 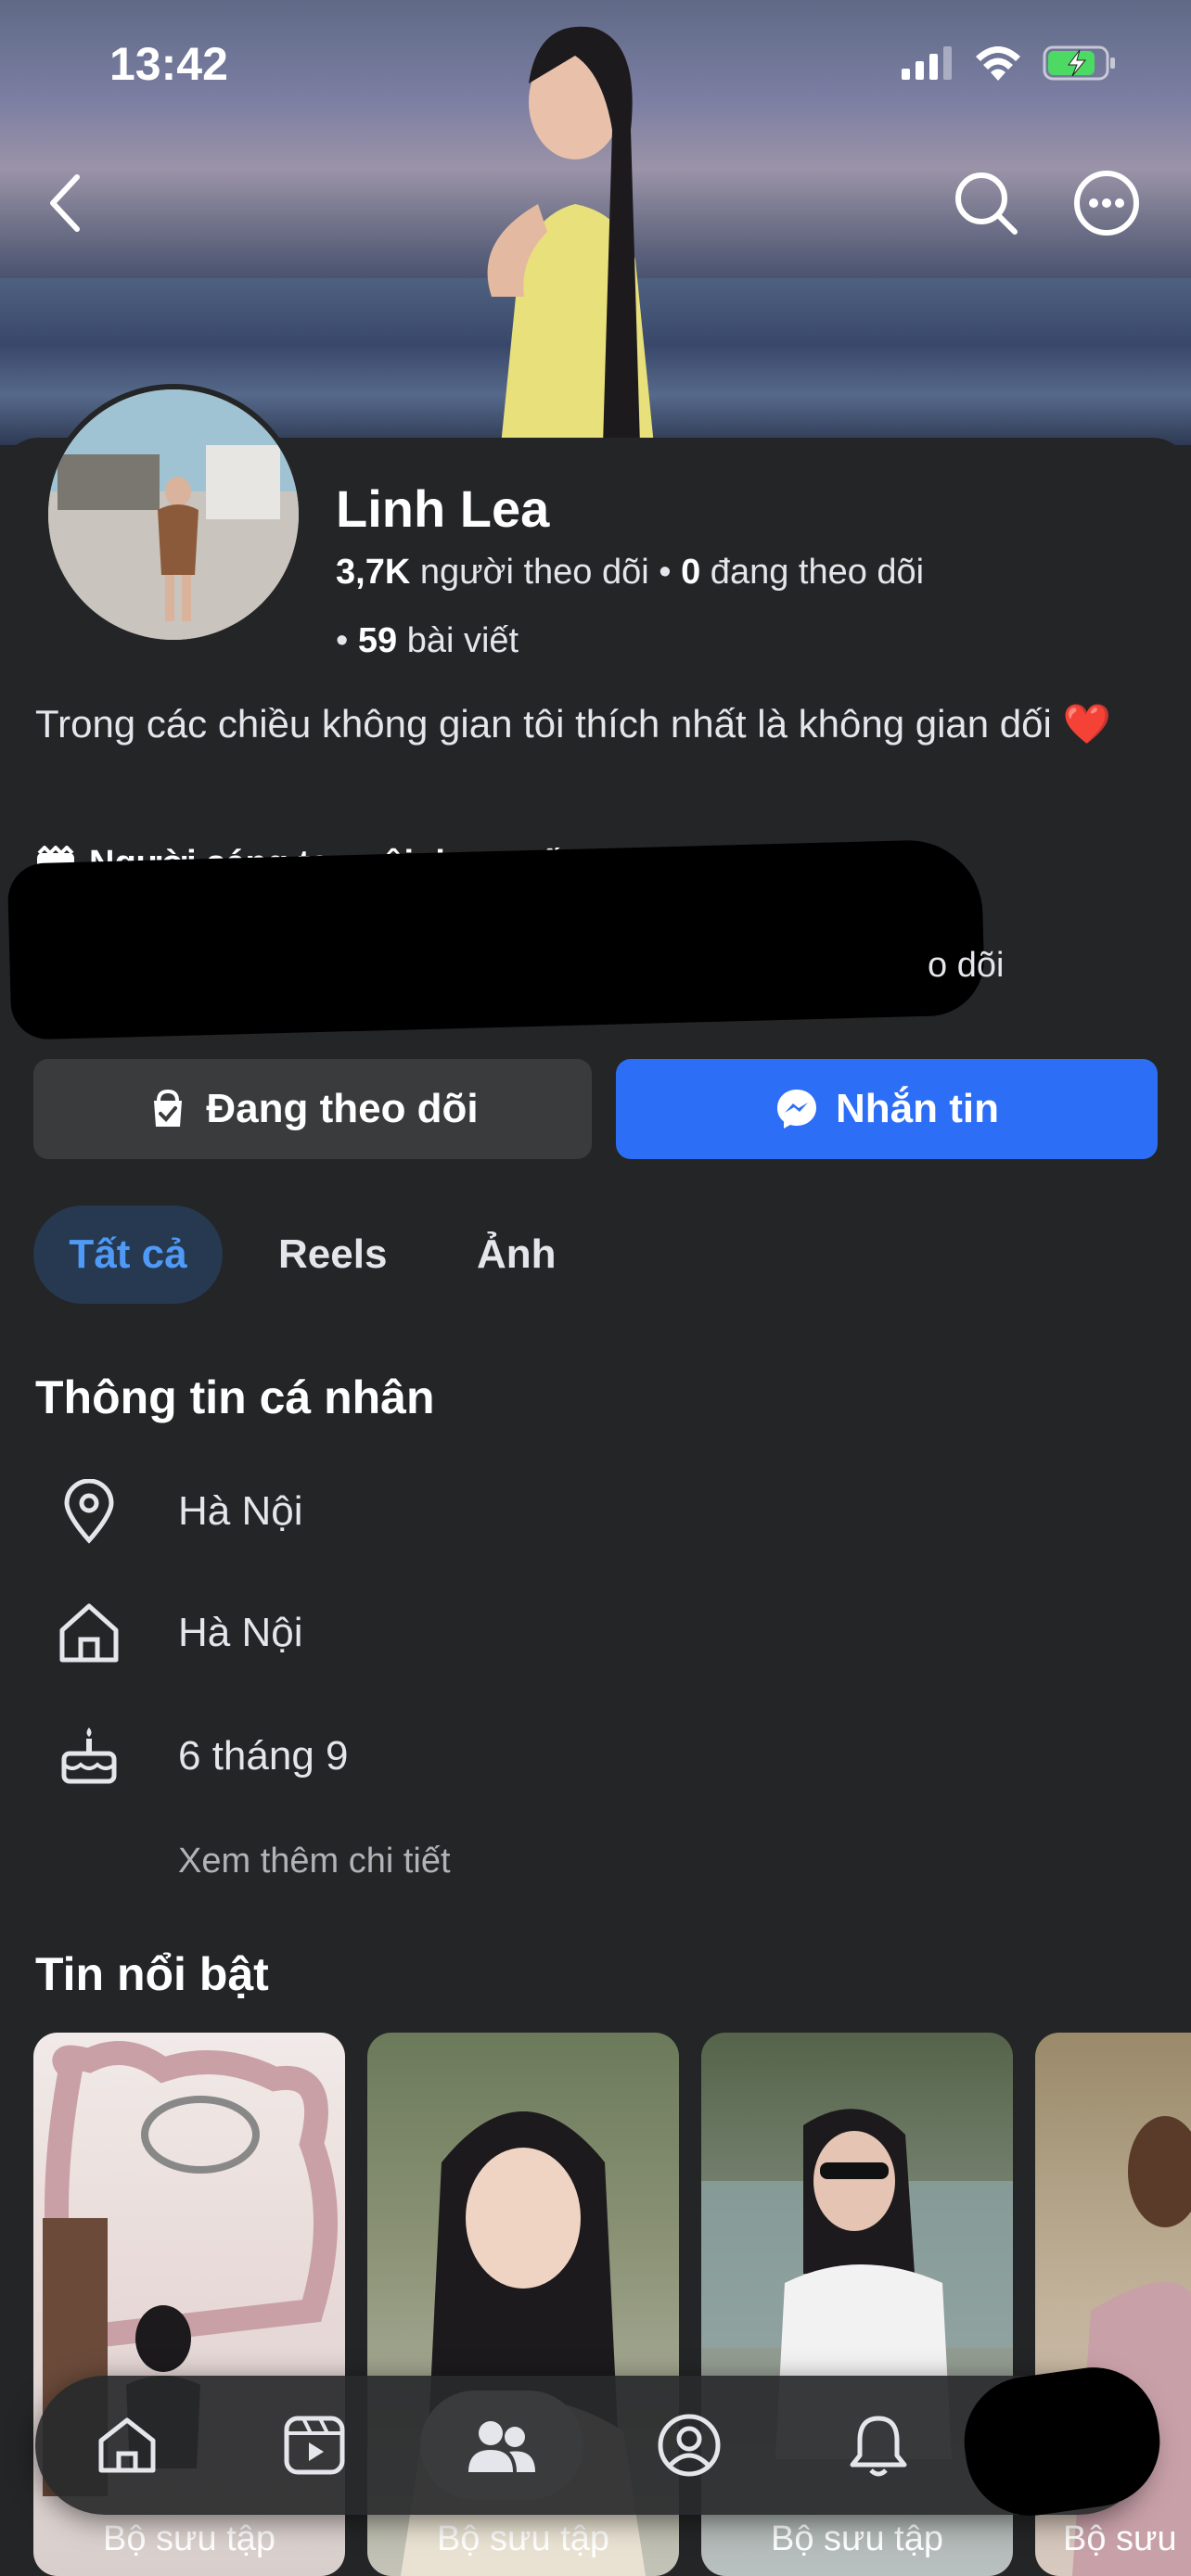 I want to click on signal-icon, so click(x=927, y=63).